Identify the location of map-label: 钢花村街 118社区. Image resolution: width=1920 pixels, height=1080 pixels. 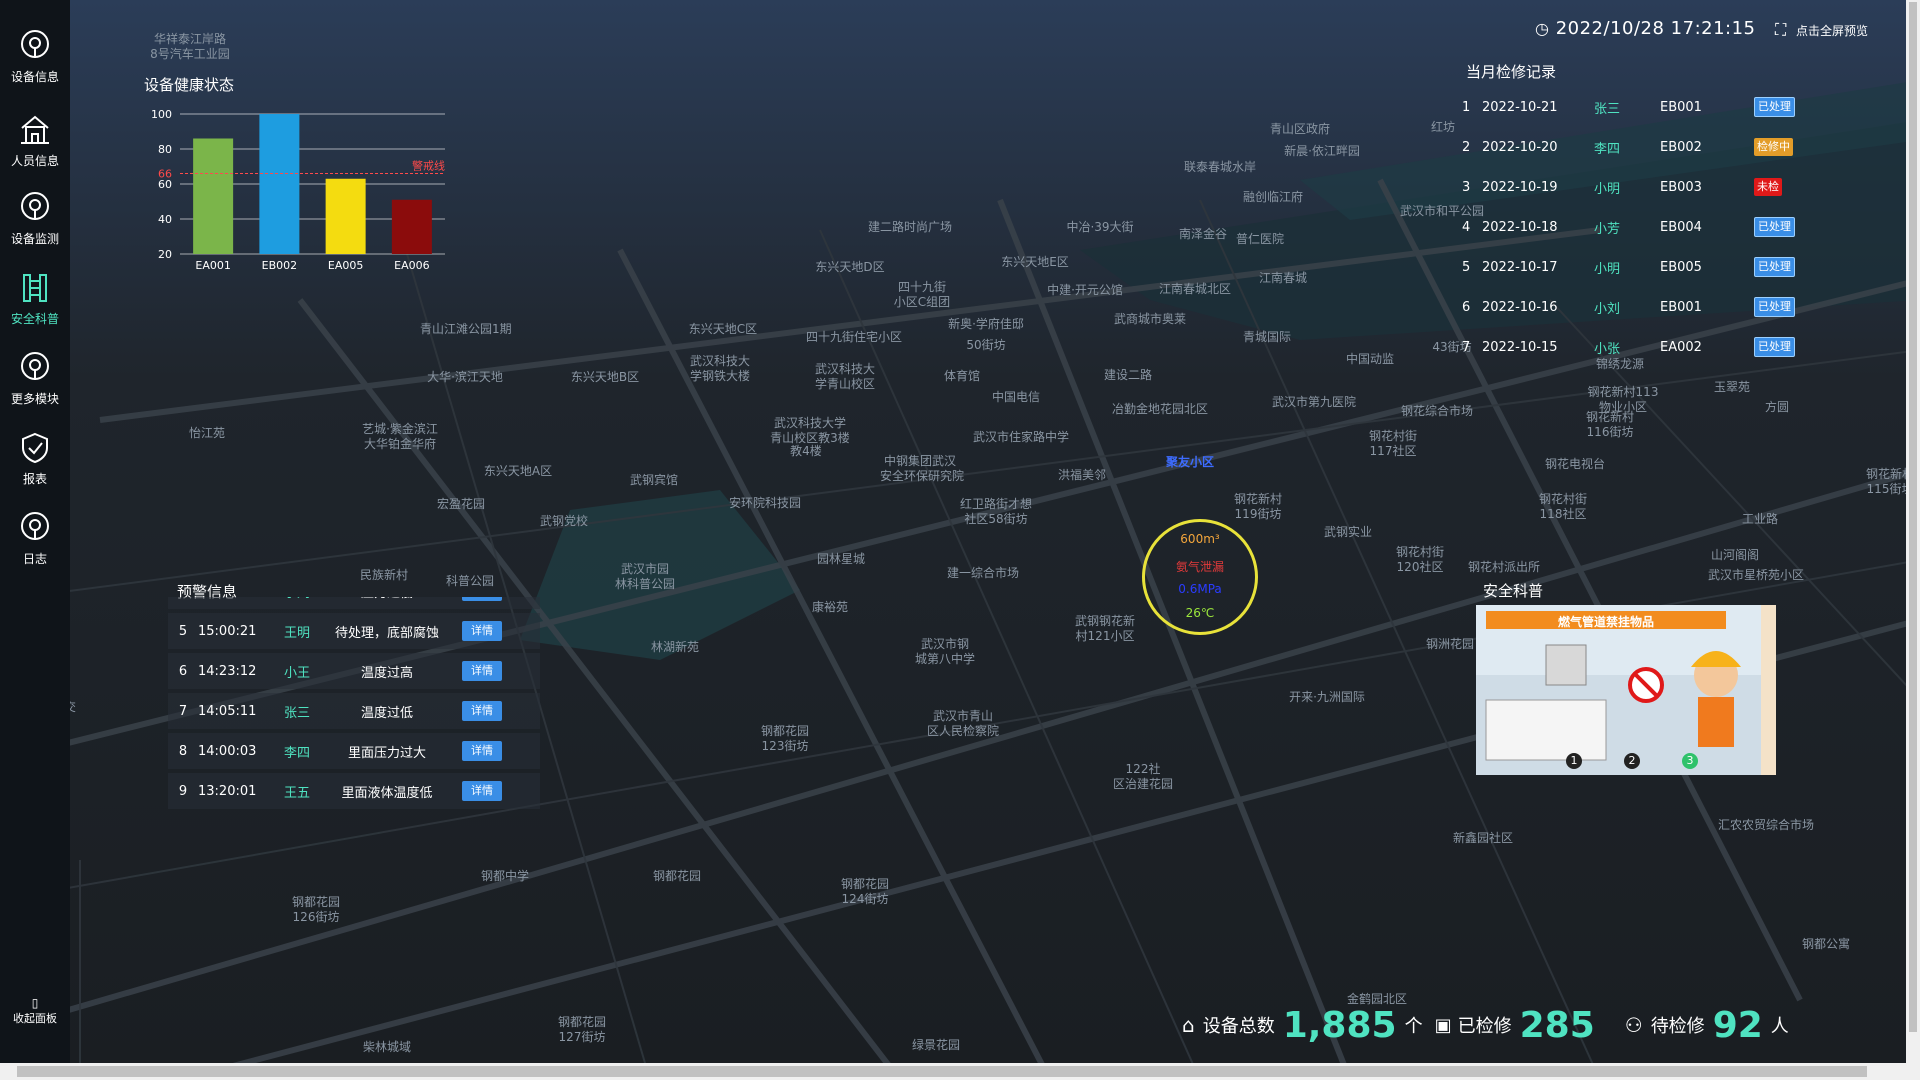
(1562, 506).